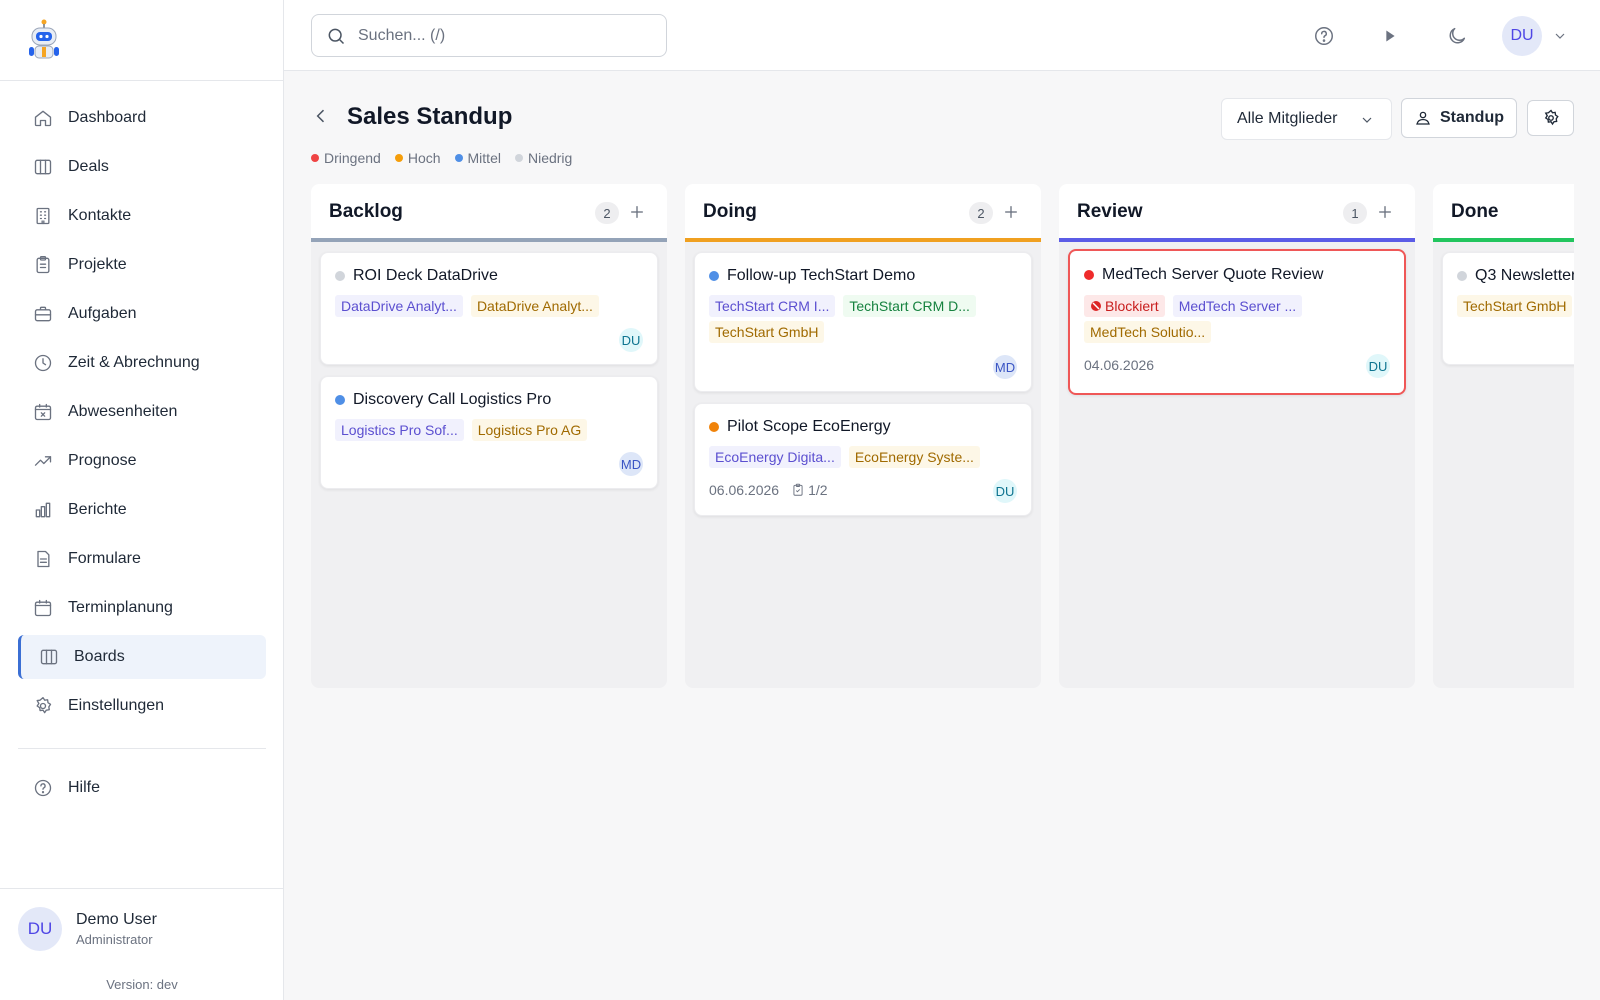  I want to click on play-button, so click(1390, 36).